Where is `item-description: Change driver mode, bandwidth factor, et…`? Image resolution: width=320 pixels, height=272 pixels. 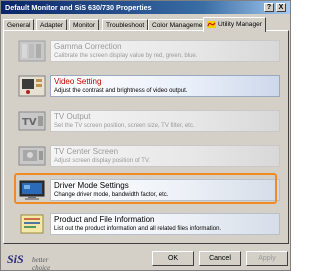 item-description: Change driver mode, bandwidth factor, et… is located at coordinates (111, 195).